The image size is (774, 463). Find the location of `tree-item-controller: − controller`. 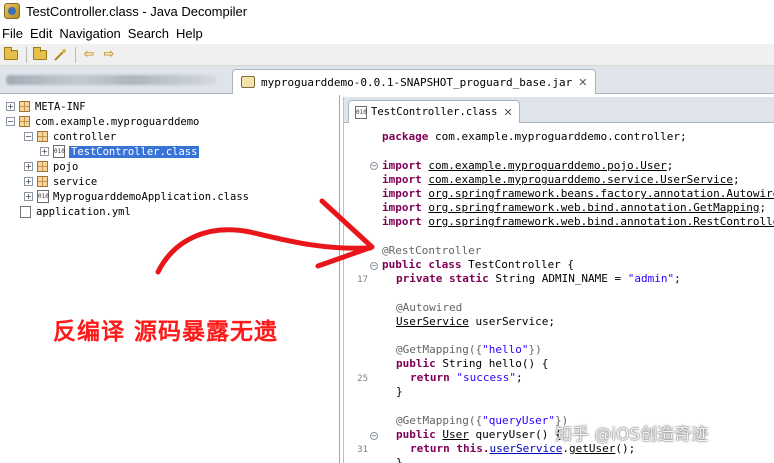

tree-item-controller: − controller is located at coordinates (70, 136).